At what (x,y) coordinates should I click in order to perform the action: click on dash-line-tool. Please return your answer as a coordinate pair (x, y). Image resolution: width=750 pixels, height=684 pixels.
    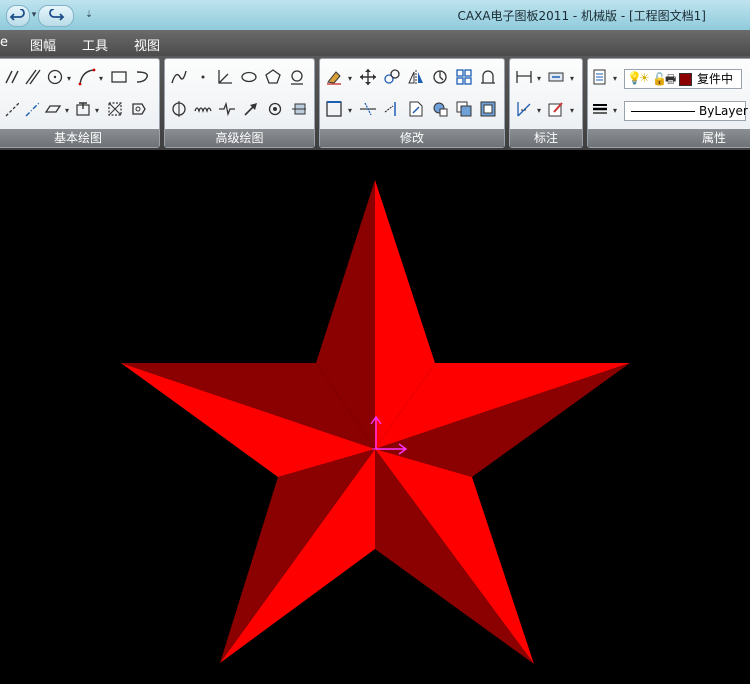
    Looking at the image, I should click on (13, 109).